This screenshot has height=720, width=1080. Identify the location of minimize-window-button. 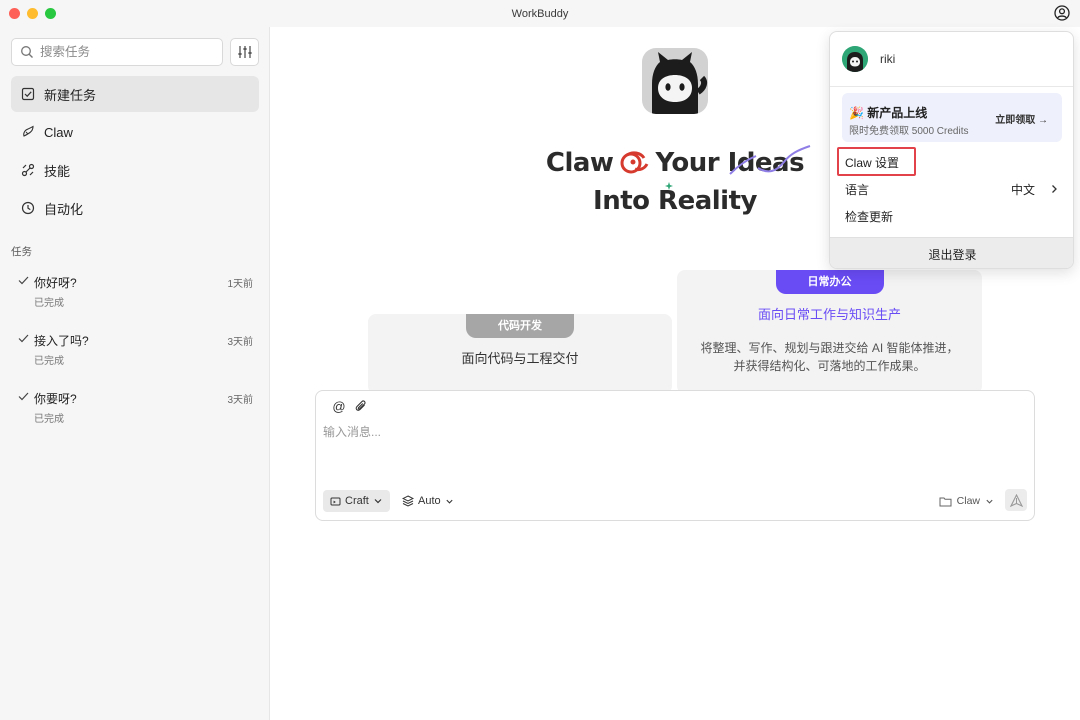
(32, 13).